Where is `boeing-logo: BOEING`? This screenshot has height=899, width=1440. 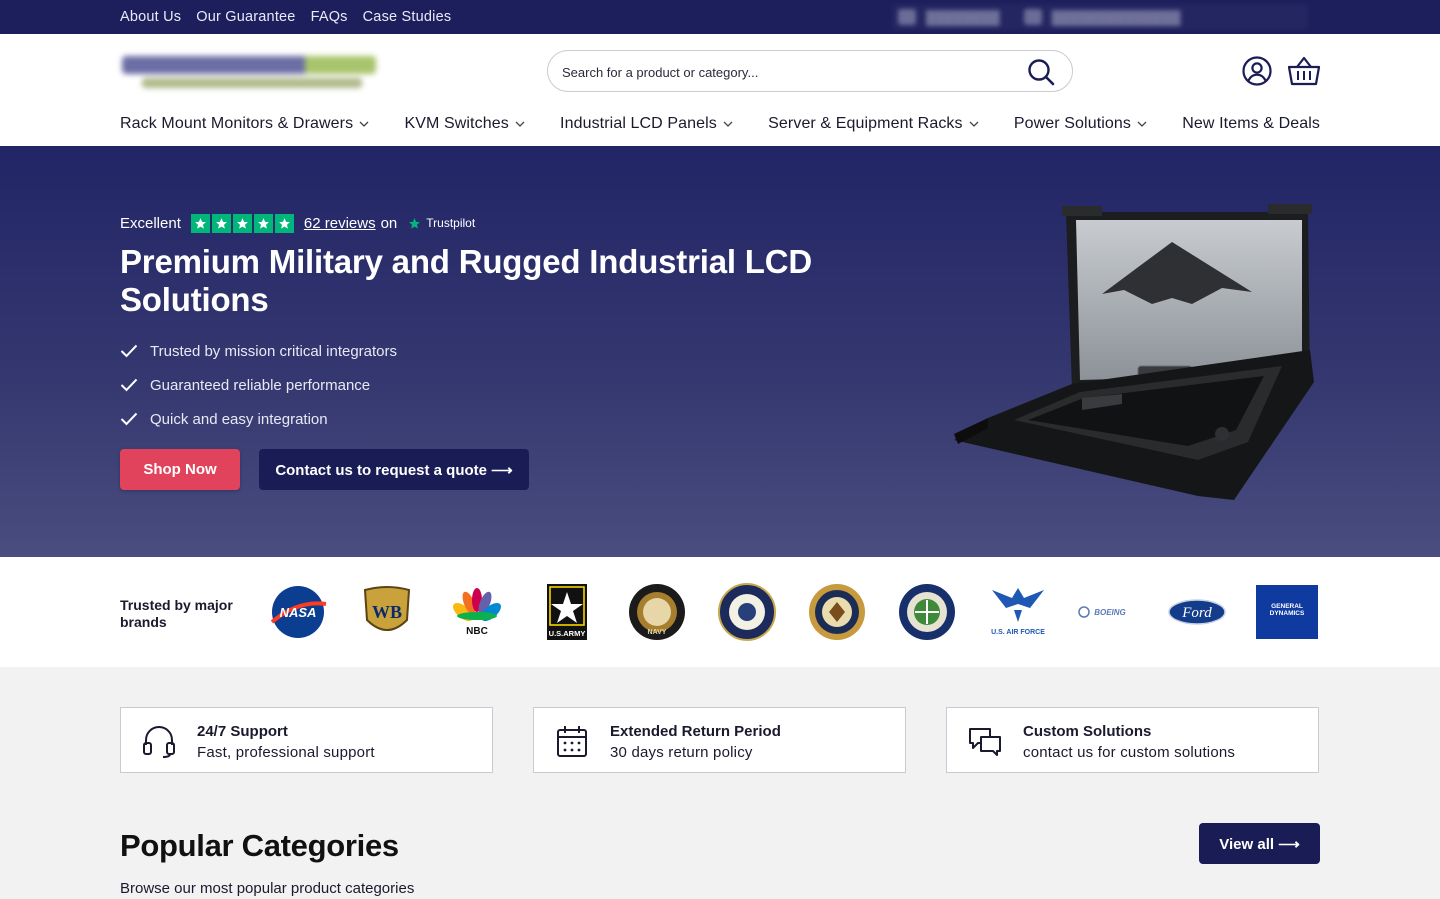
boeing-logo: BOEING is located at coordinates (1107, 612).